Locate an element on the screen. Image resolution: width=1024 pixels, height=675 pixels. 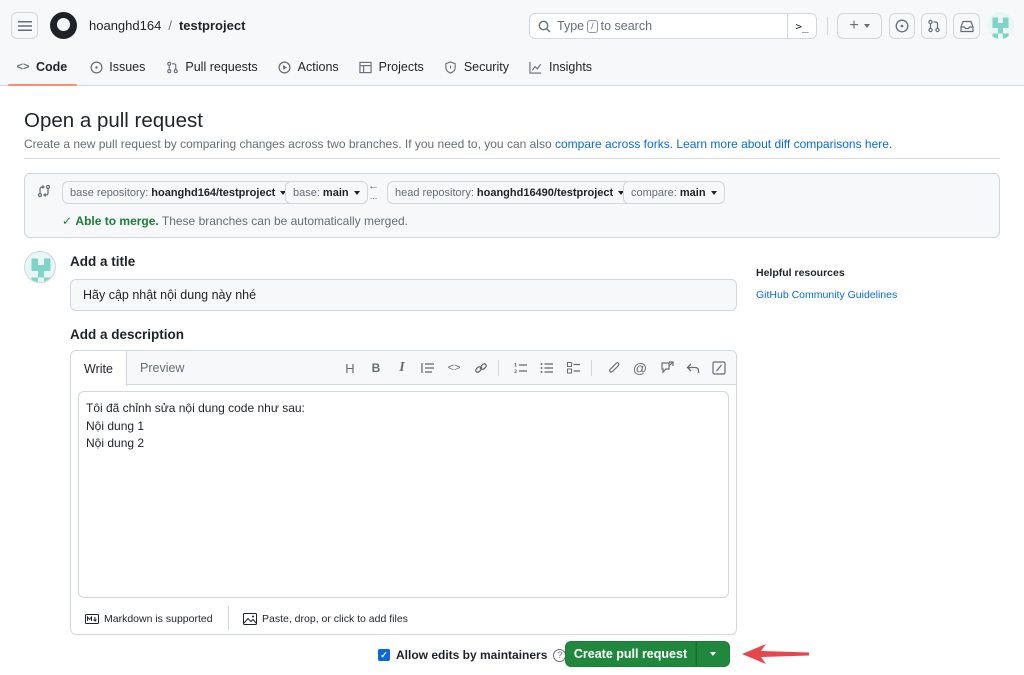
inbox-button is located at coordinates (966, 26).